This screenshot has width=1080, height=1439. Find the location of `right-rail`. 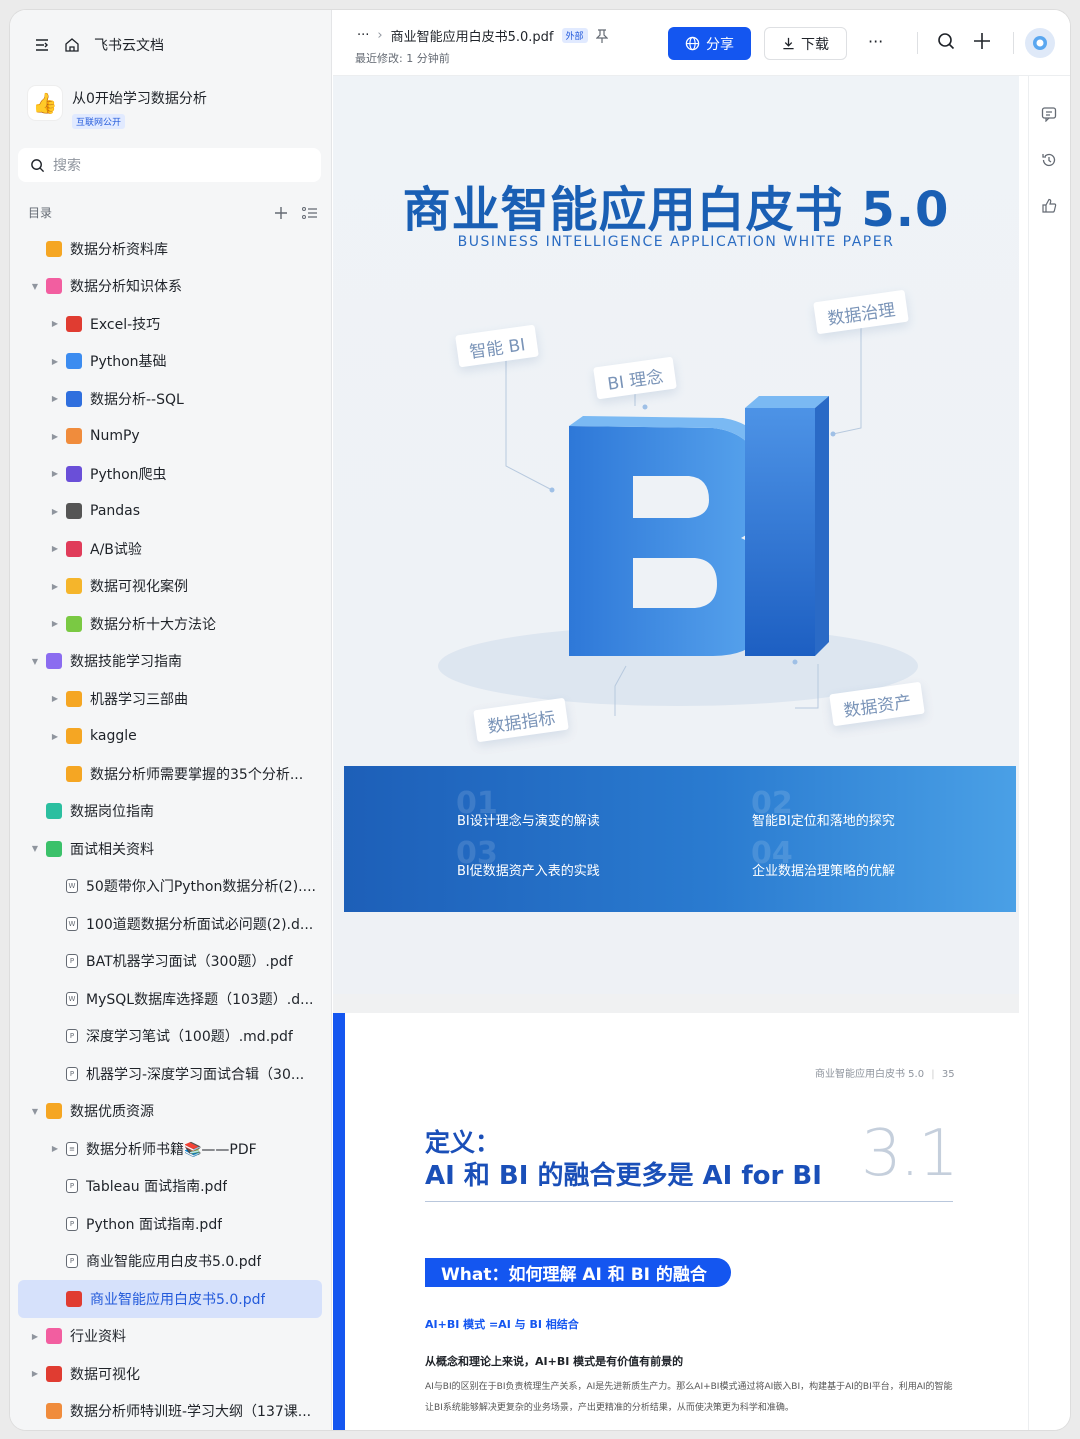

right-rail is located at coordinates (1049, 753).